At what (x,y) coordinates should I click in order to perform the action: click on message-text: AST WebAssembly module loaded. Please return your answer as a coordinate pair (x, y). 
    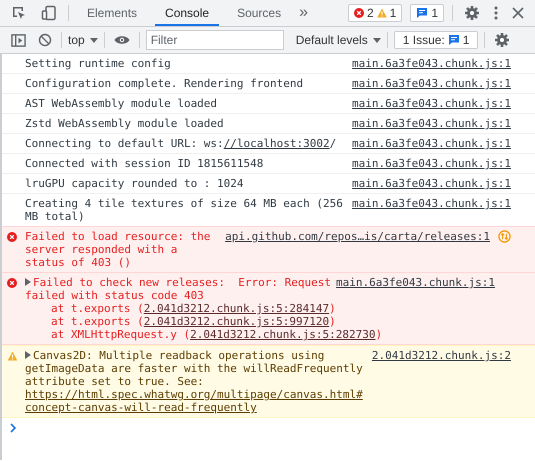
    Looking at the image, I should click on (121, 103).